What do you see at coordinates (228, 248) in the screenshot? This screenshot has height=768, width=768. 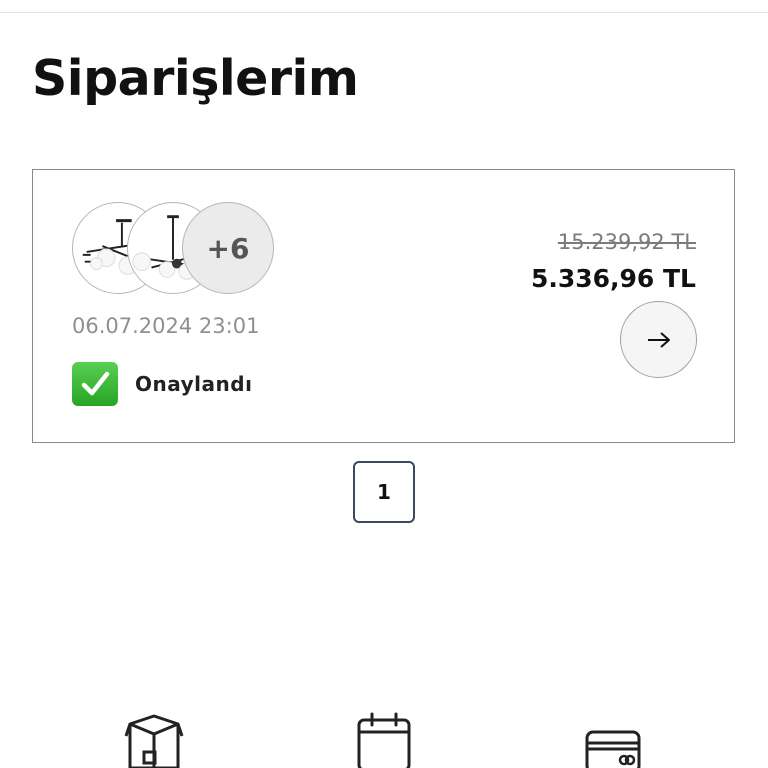 I see `more-items-badge: +6` at bounding box center [228, 248].